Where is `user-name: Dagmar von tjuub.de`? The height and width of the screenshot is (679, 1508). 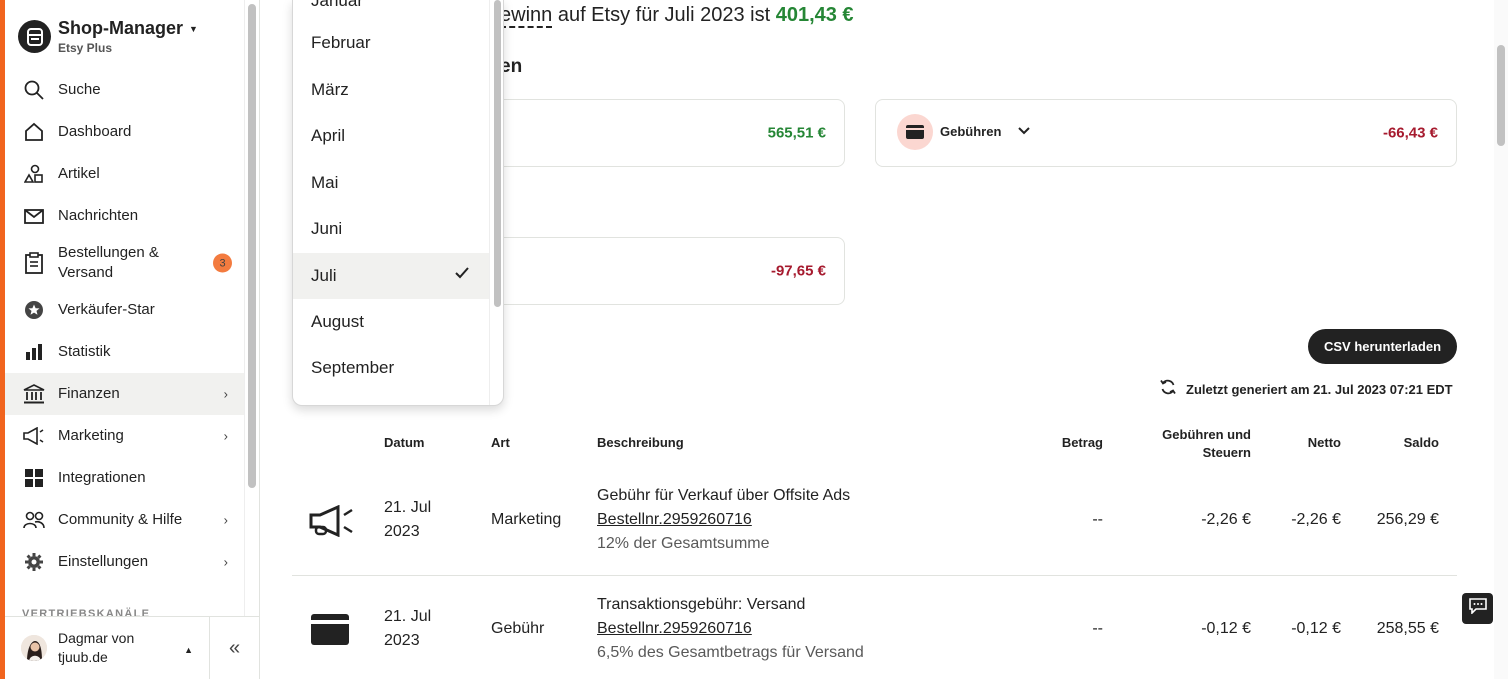
user-name: Dagmar von tjuub.de is located at coordinates (96, 647).